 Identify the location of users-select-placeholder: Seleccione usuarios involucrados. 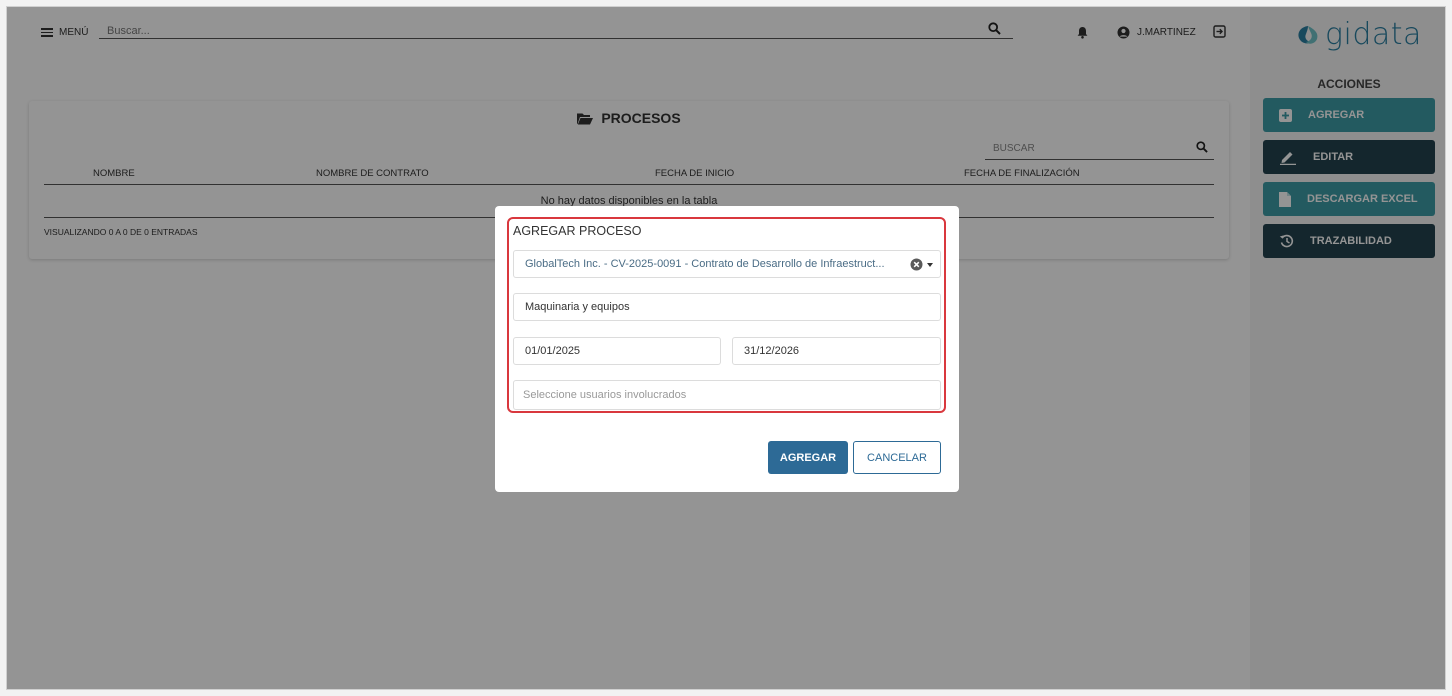
(605, 395).